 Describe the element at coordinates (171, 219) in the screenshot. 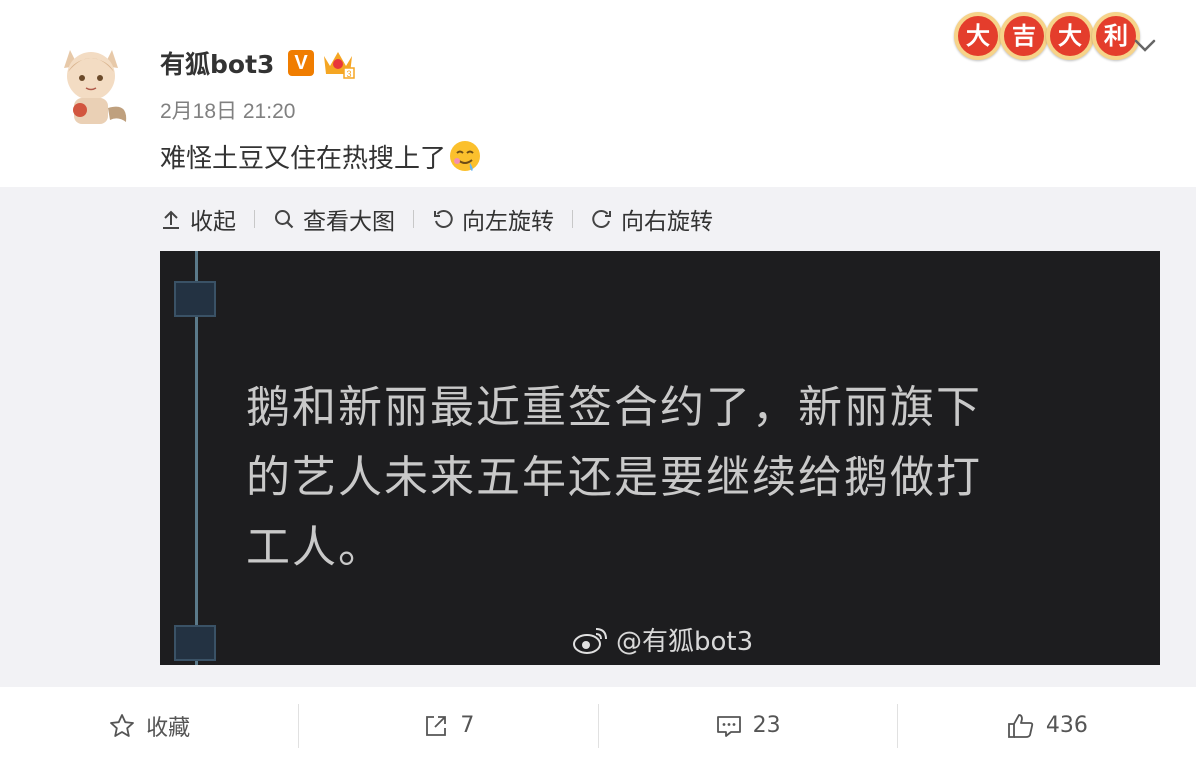

I see `collapse-icon` at that location.